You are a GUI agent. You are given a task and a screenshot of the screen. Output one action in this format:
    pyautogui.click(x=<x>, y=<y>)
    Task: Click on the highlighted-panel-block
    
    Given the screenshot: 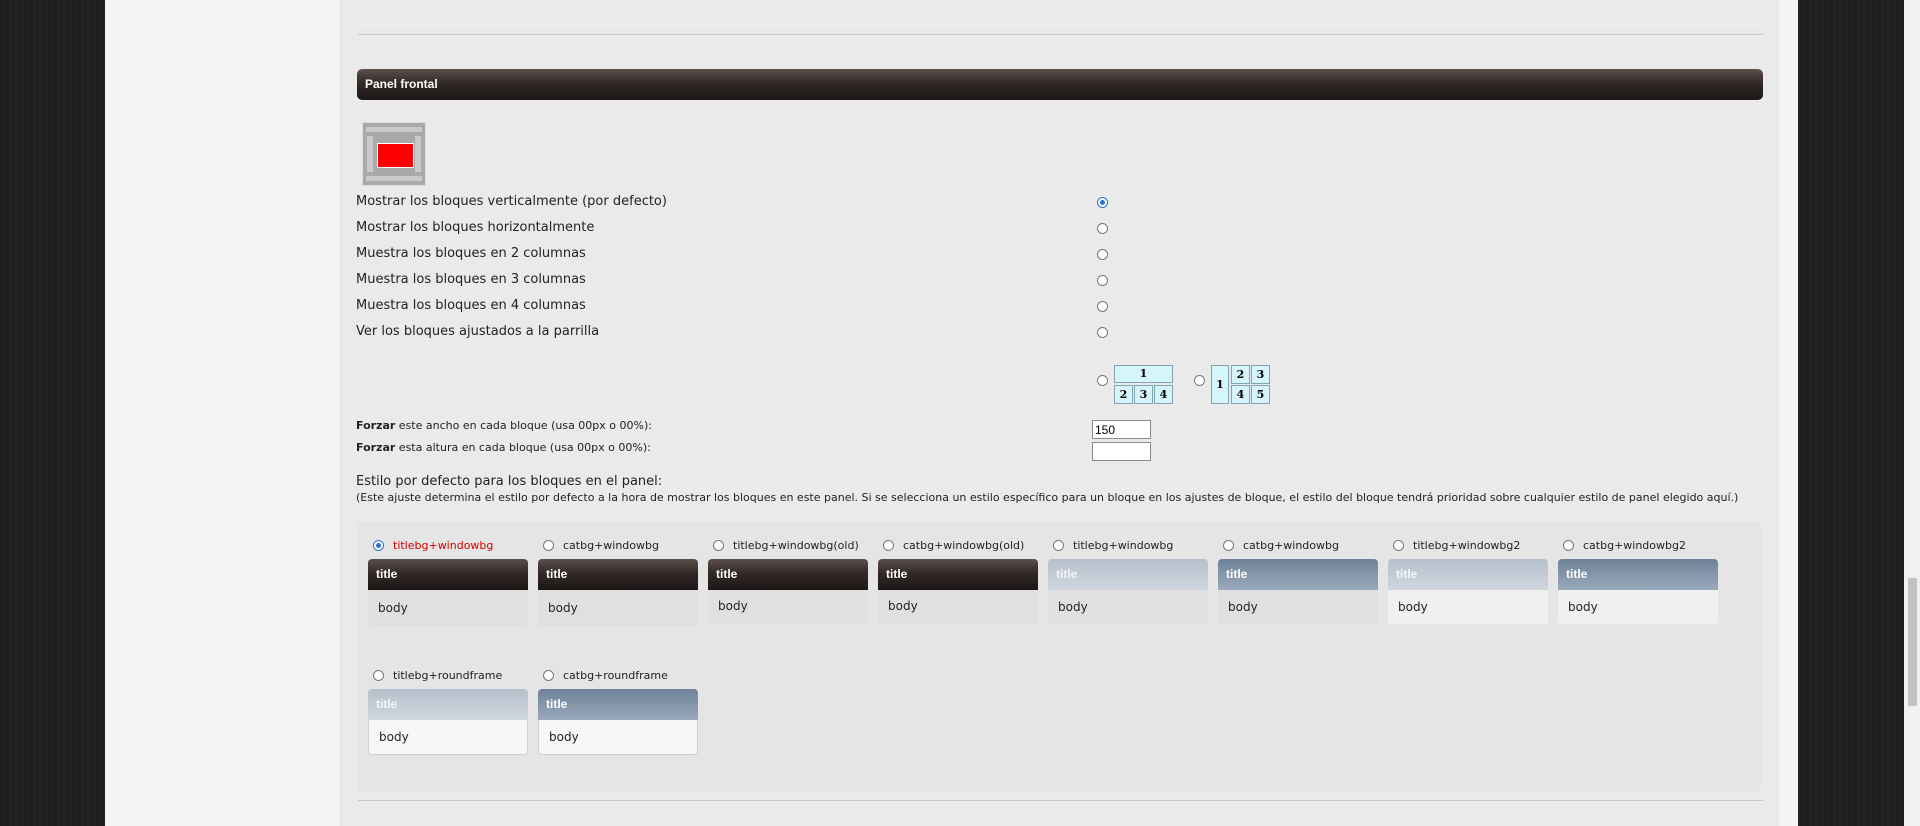 What is the action you would take?
    pyautogui.click(x=395, y=155)
    